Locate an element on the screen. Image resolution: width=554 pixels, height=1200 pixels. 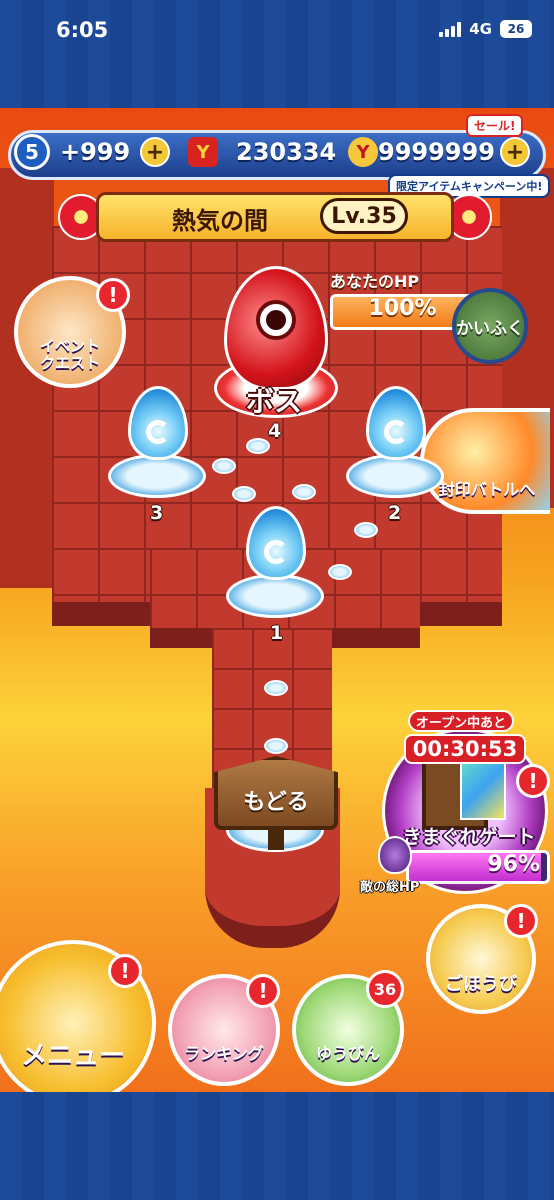
signal-icon is located at coordinates (450, 29).